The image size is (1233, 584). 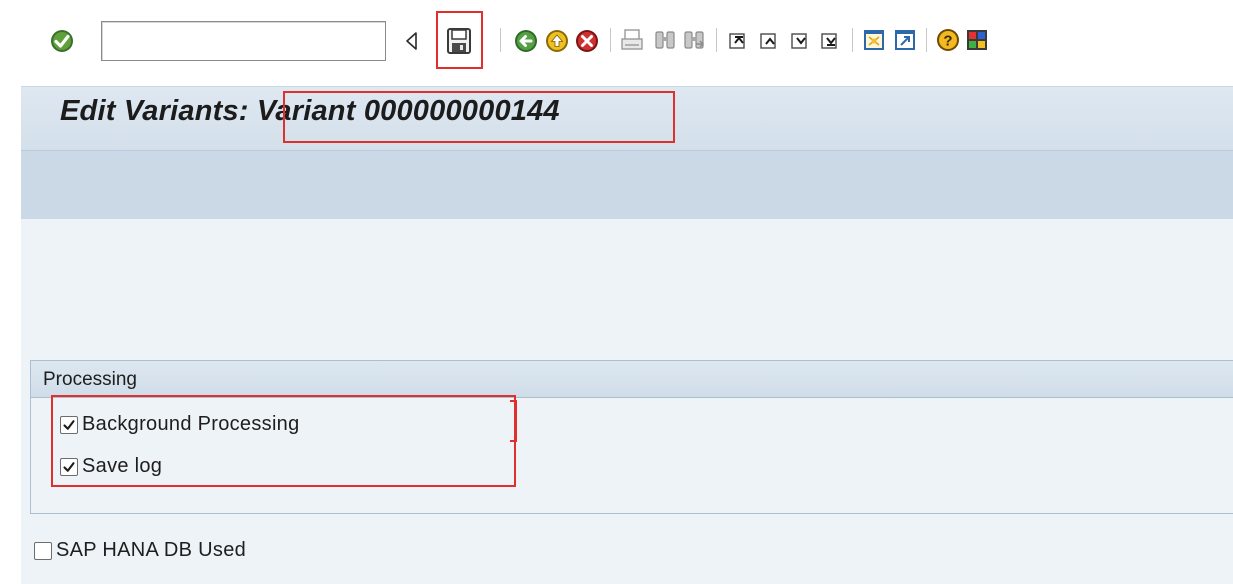 I want to click on hana-row: SAP HANA DB Used, so click(x=140, y=550).